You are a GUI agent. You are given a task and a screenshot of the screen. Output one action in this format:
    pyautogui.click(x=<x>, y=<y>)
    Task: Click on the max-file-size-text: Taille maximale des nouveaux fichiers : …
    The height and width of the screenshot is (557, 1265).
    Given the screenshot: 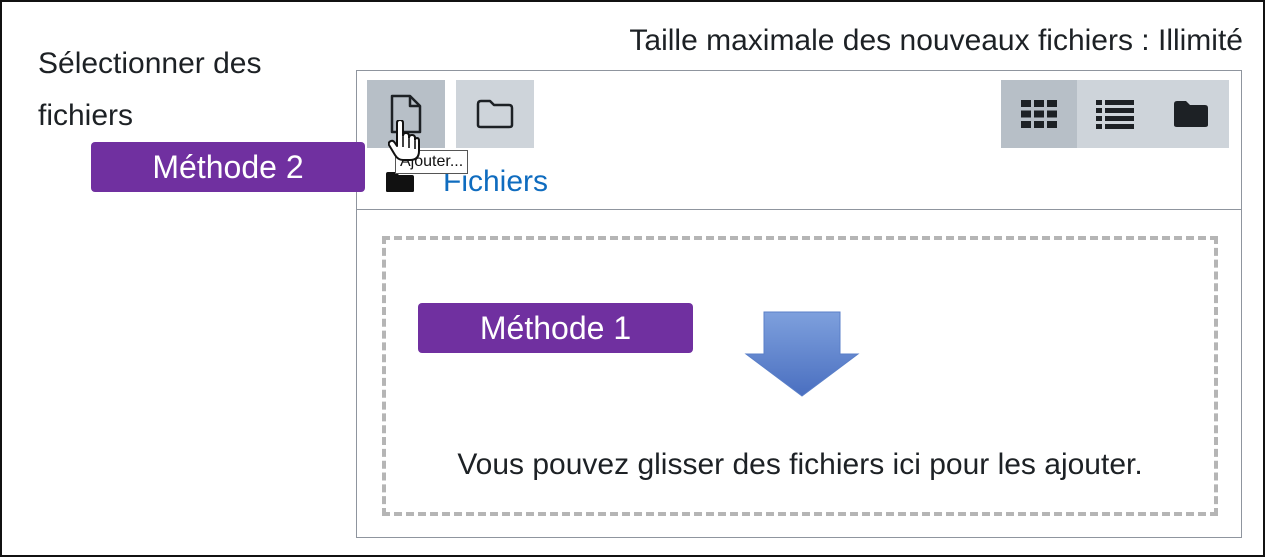 What is the action you would take?
    pyautogui.click(x=936, y=40)
    